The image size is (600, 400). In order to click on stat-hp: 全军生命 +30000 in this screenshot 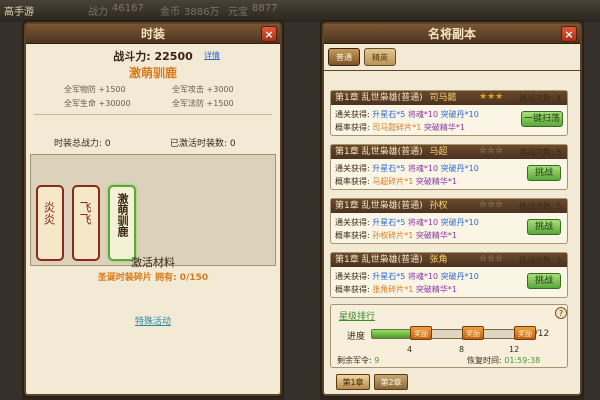, I will do `click(97, 103)`.